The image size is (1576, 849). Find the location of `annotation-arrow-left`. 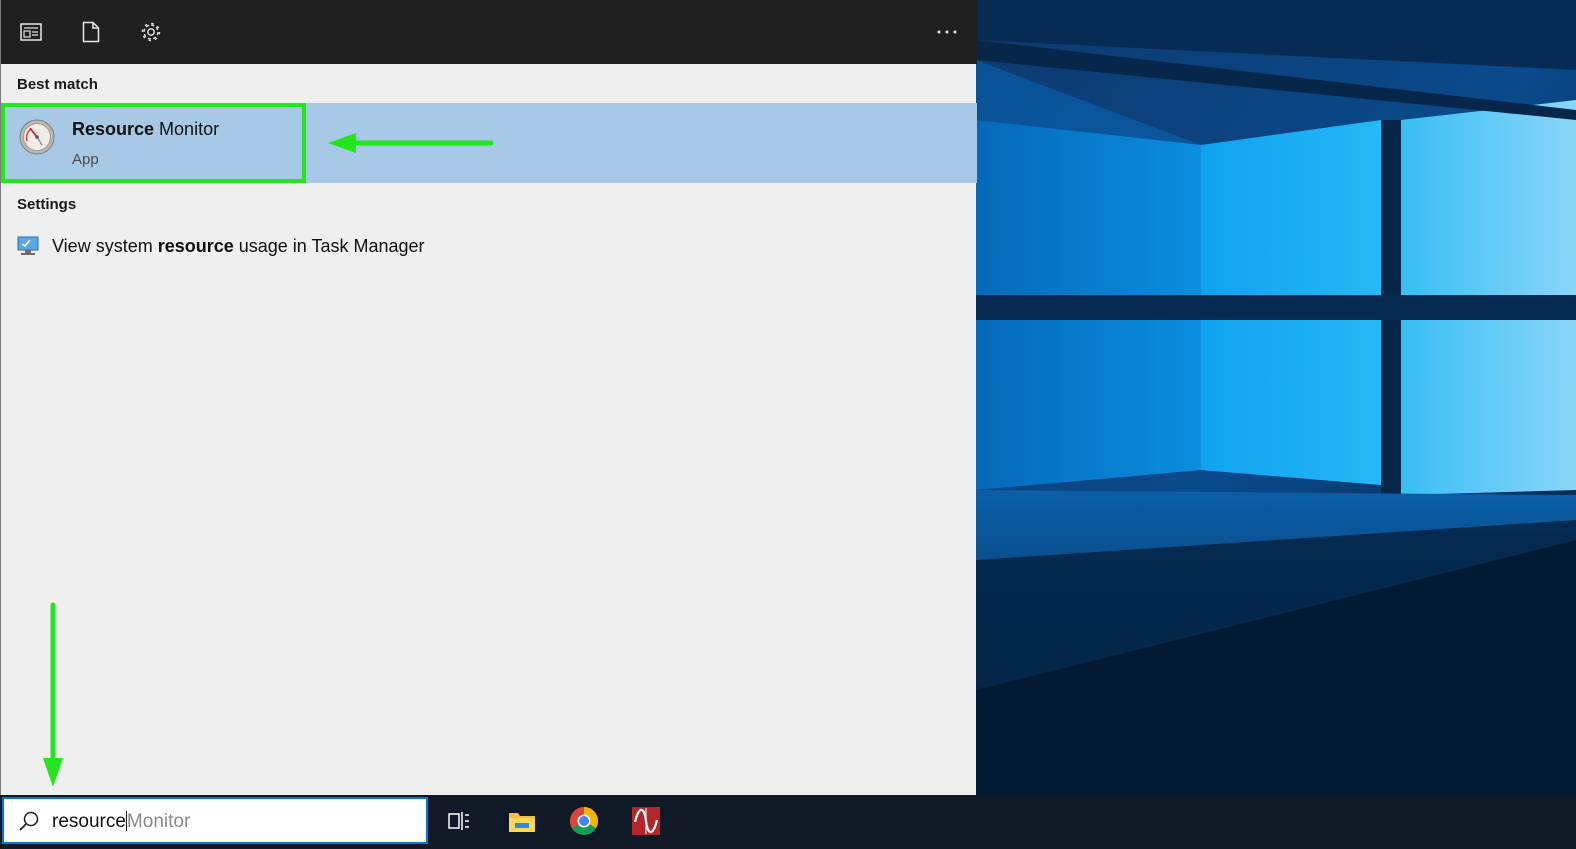

annotation-arrow-left is located at coordinates (411, 143).